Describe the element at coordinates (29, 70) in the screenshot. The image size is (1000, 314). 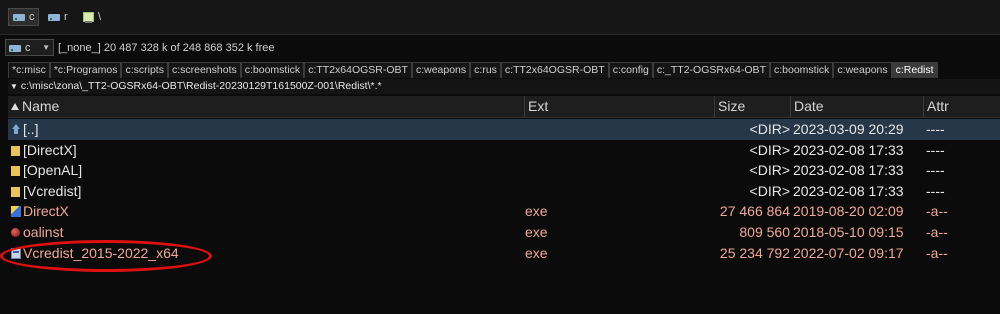
I see `tab-misc: *c:misc` at that location.